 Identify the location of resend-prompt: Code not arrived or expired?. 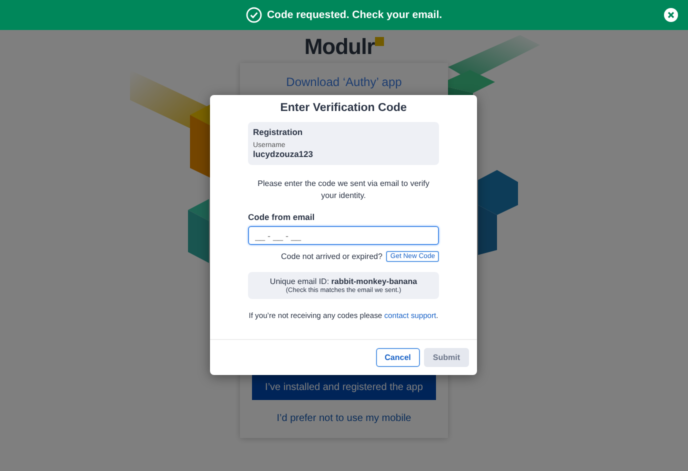
(331, 256).